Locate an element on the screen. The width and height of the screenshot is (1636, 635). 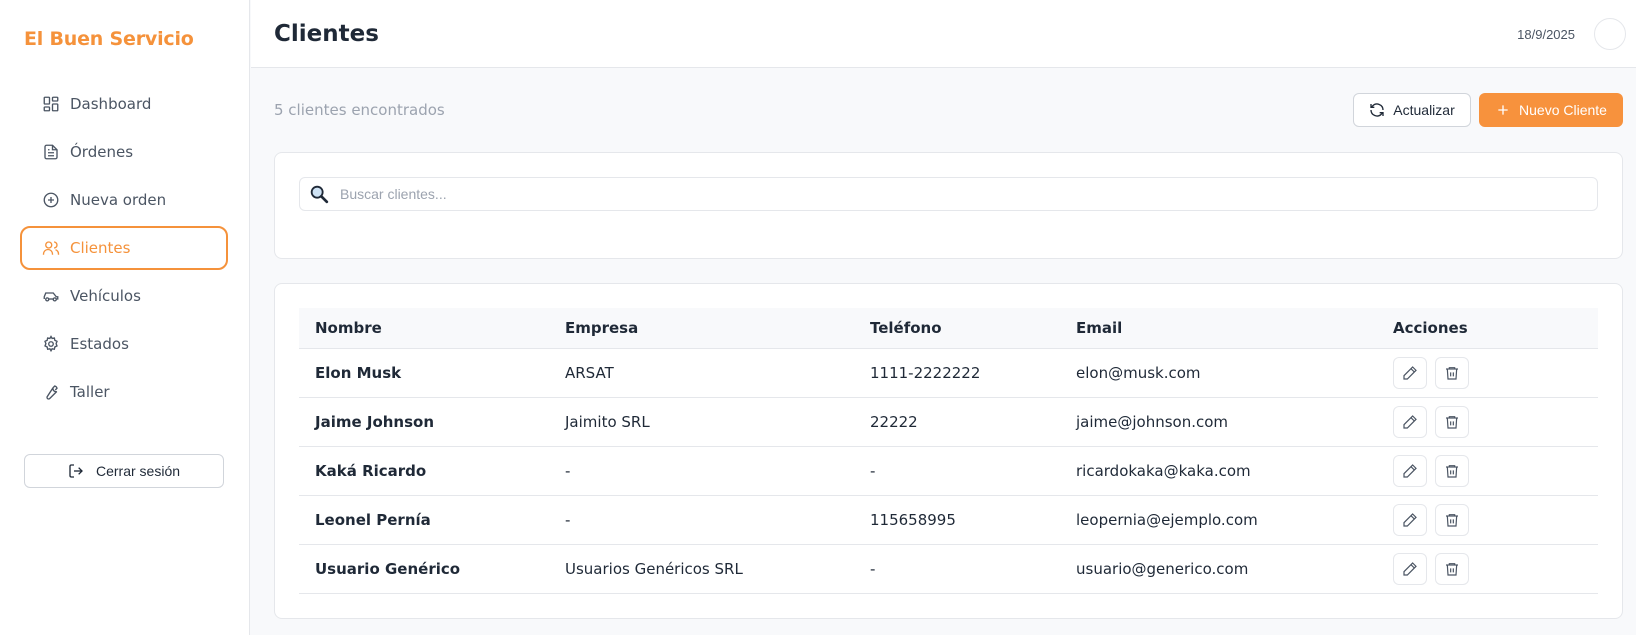
sidebar-item-label: Órdenes is located at coordinates (102, 152).